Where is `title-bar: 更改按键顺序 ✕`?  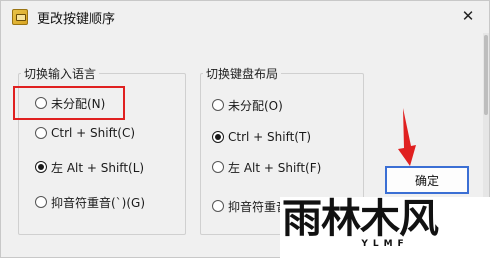
title-bar: 更改按键顺序 ✕ is located at coordinates (245, 17).